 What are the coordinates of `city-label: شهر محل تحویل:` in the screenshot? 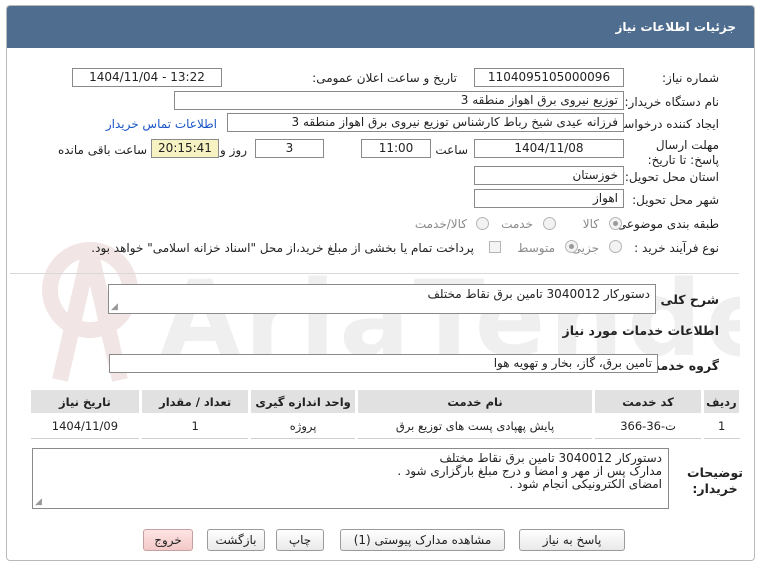 It's located at (675, 200).